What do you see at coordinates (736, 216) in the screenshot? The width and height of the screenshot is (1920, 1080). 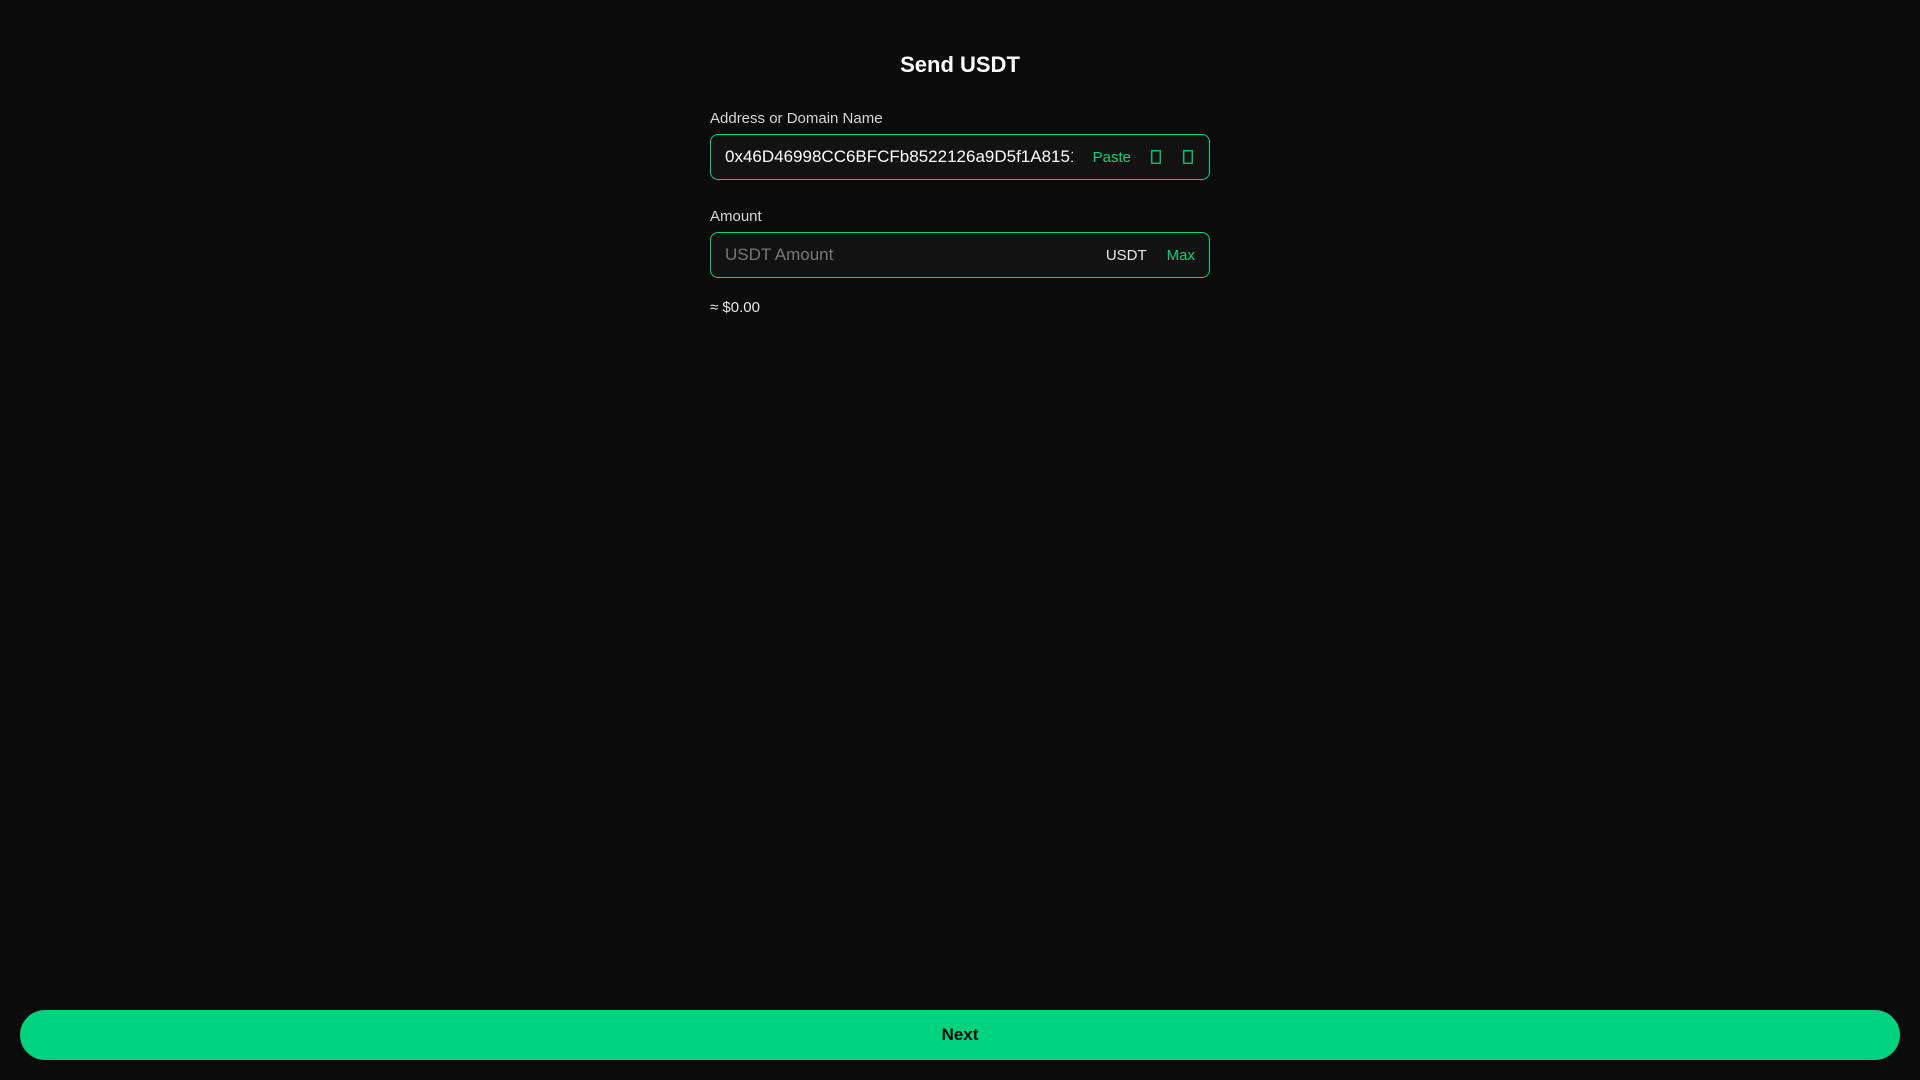 I see `amount-label: Amount` at bounding box center [736, 216].